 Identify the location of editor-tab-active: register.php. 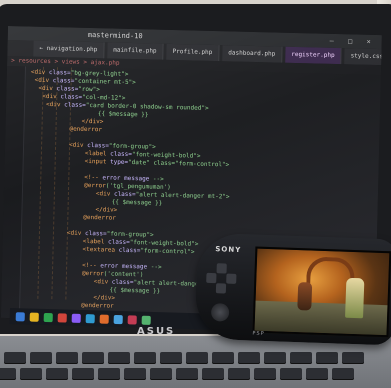
(313, 55).